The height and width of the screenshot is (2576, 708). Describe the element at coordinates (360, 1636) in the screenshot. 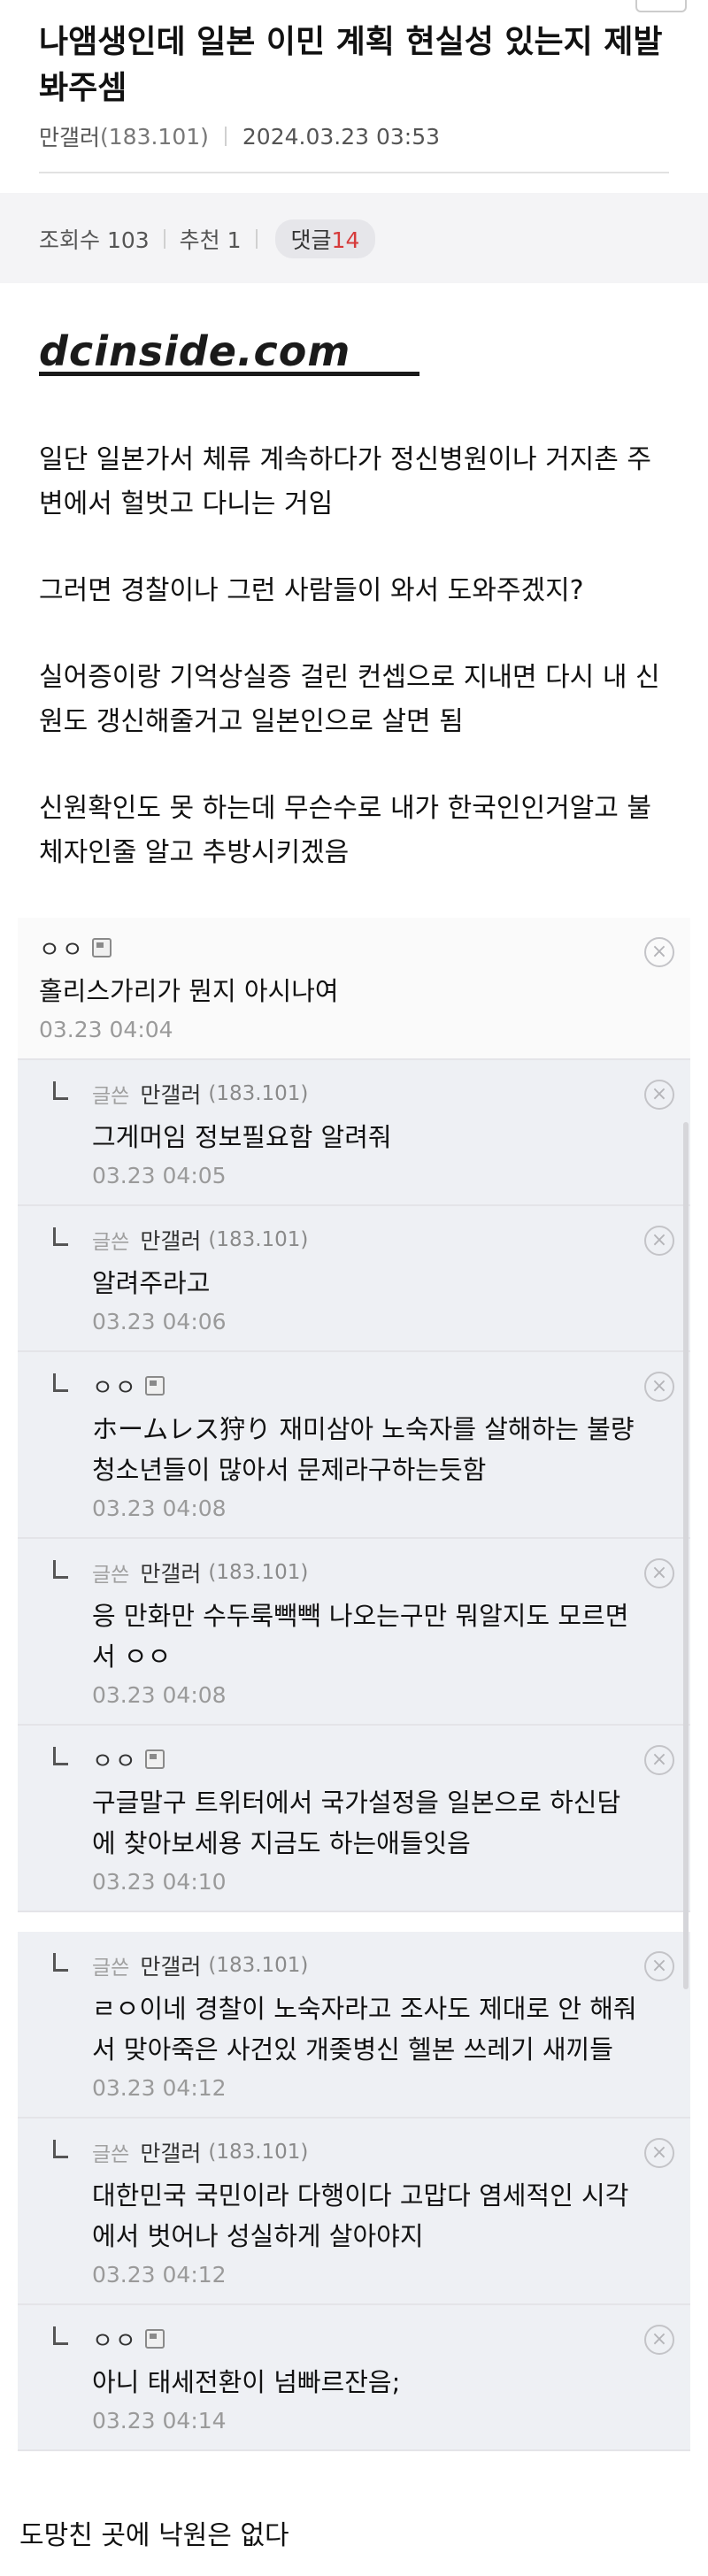

I see `comment-text: 응 만화만 수두룩빽빽 나오는구만 뭐알지도 모르면서 ㅇㅇ` at that location.